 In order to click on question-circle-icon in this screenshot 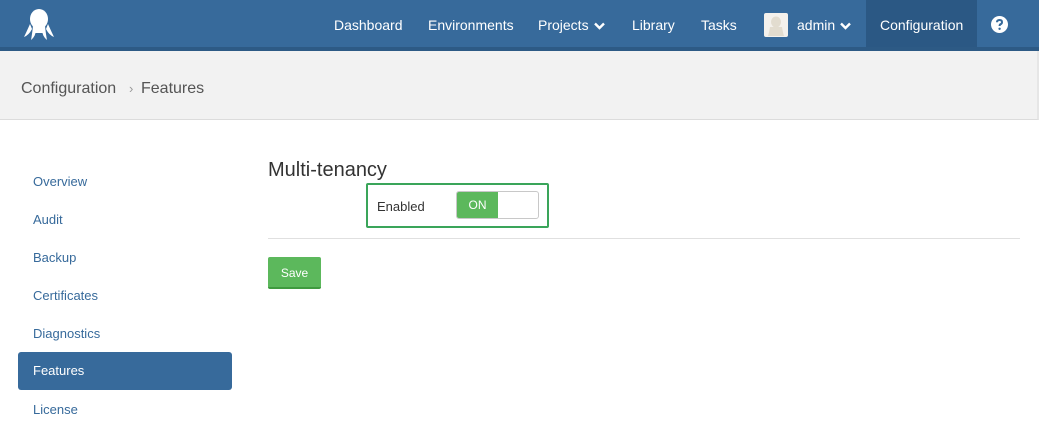, I will do `click(999, 24)`.